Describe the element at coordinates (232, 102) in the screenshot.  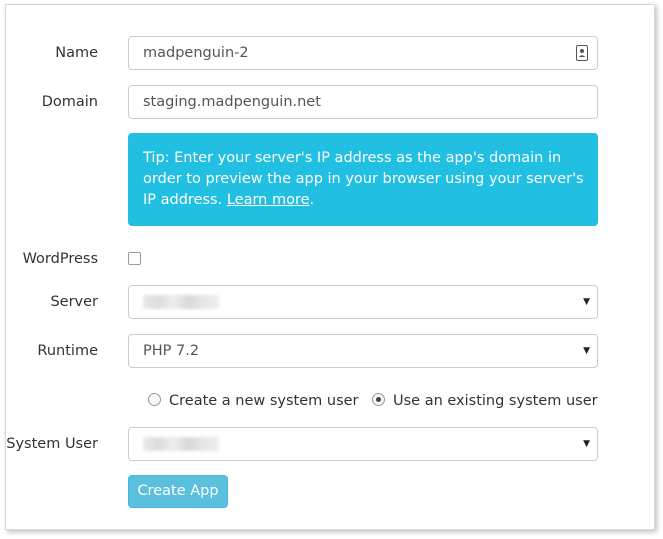
I see `domain-input-value: staging.madpenguin.net` at that location.